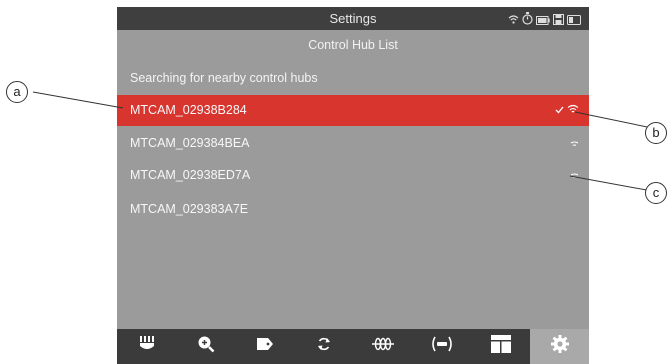  What do you see at coordinates (656, 133) in the screenshot?
I see `callout-b: b` at bounding box center [656, 133].